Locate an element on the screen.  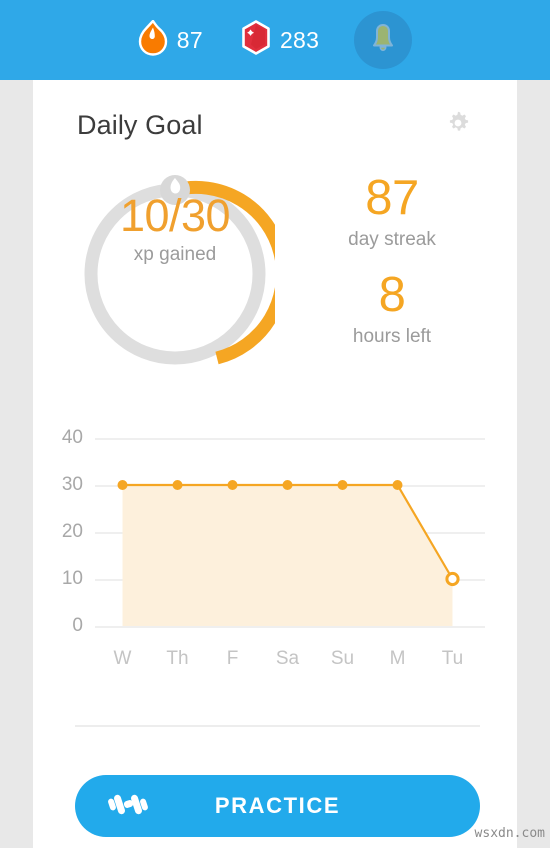
streak-counter: 87 is located at coordinates (170, 40).